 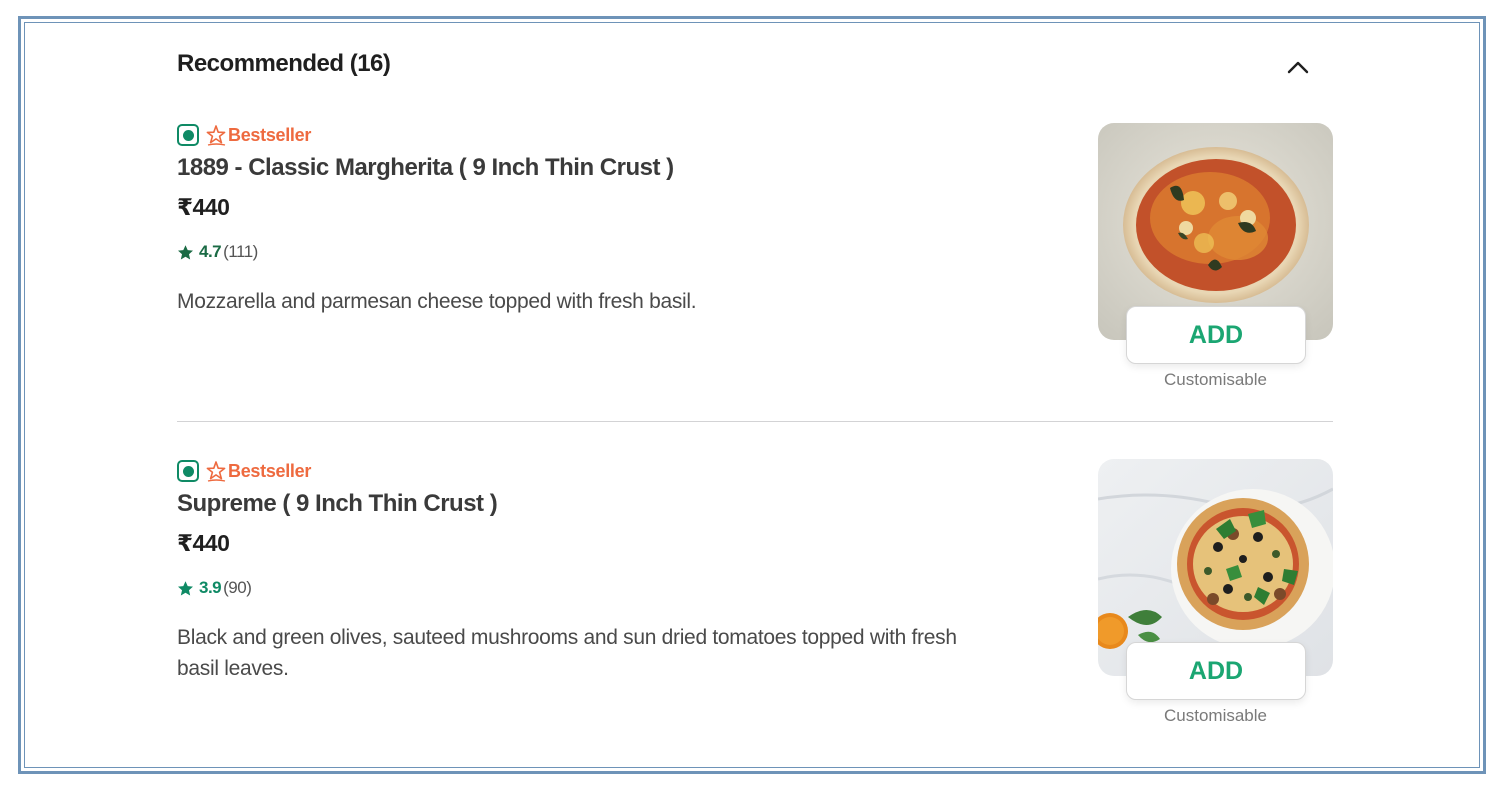 I want to click on item-rating: 3.9 (90), so click(x=214, y=588).